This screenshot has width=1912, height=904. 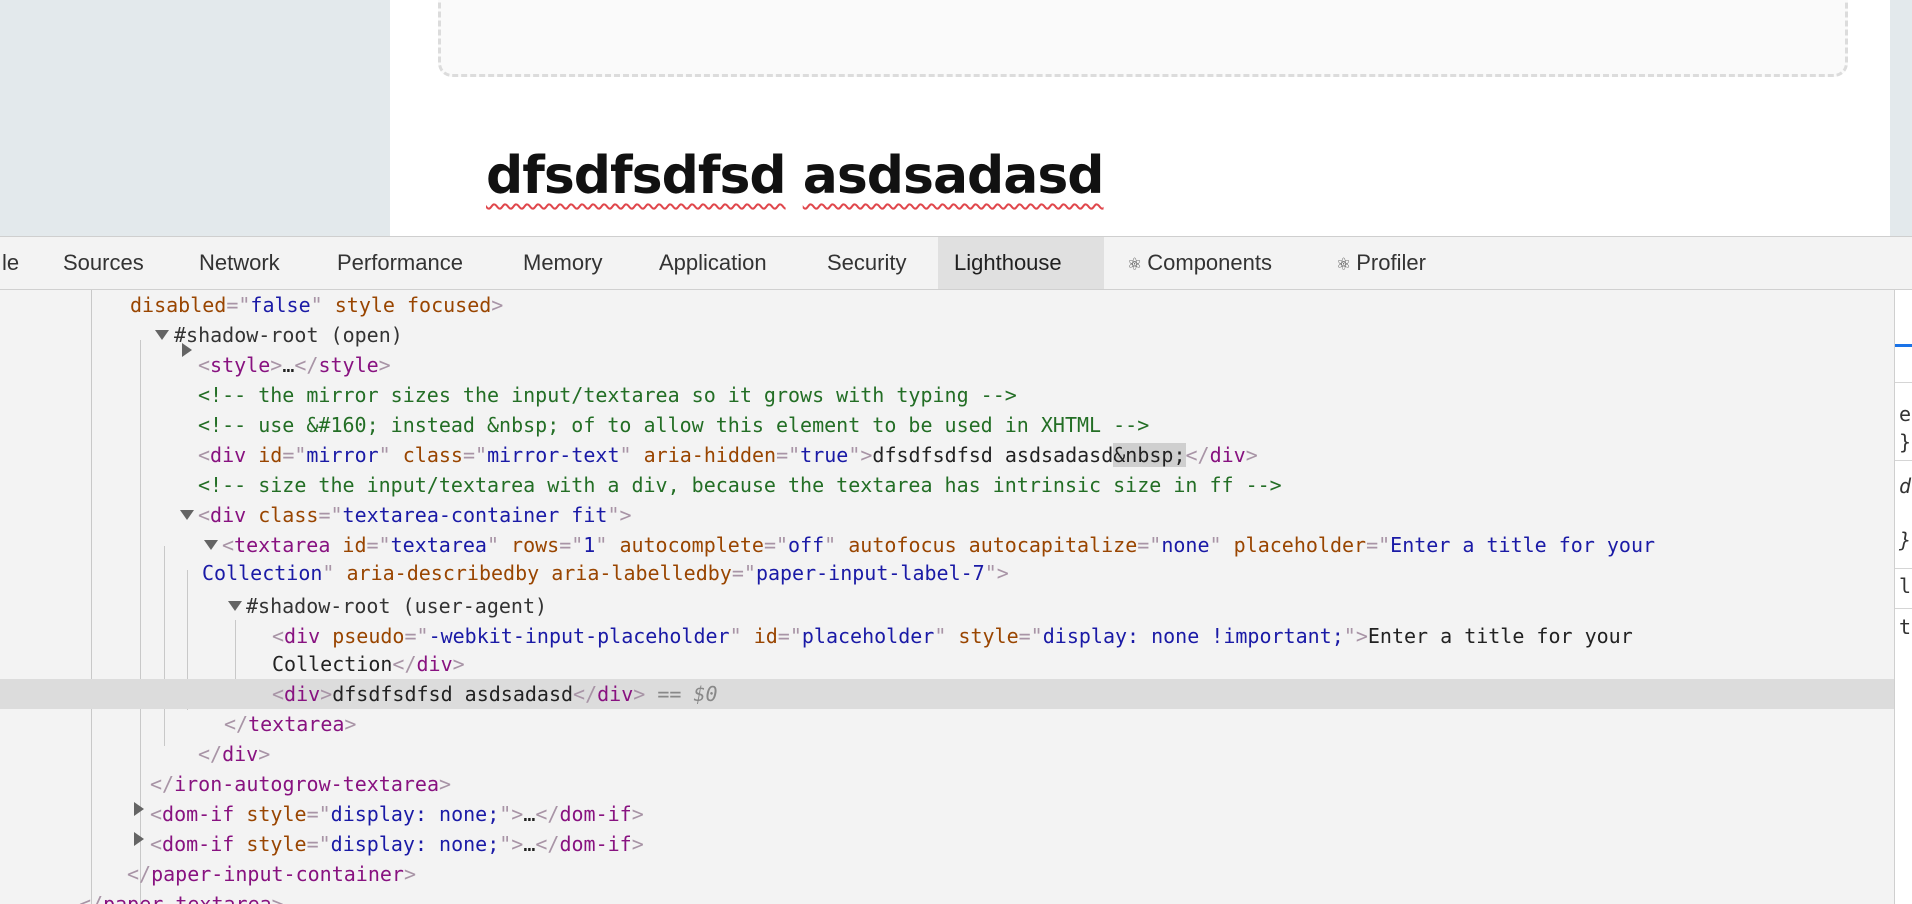 I want to click on tab-sources: Sources, so click(x=103, y=263).